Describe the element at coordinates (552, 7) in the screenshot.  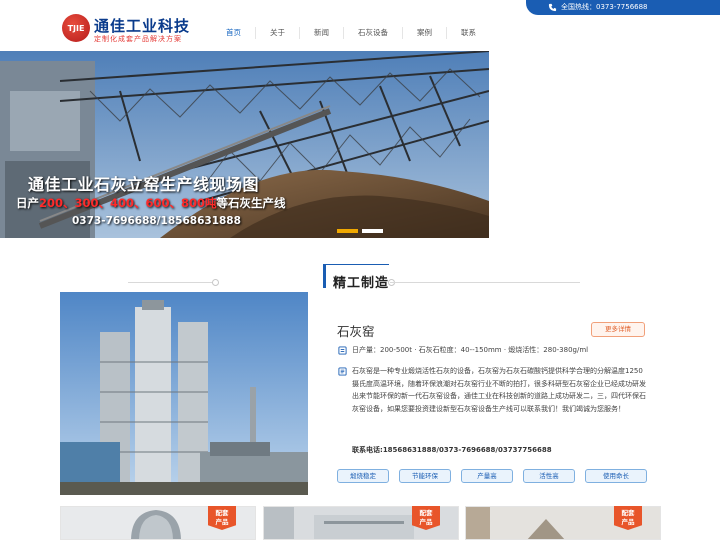
I see `phone-icon` at that location.